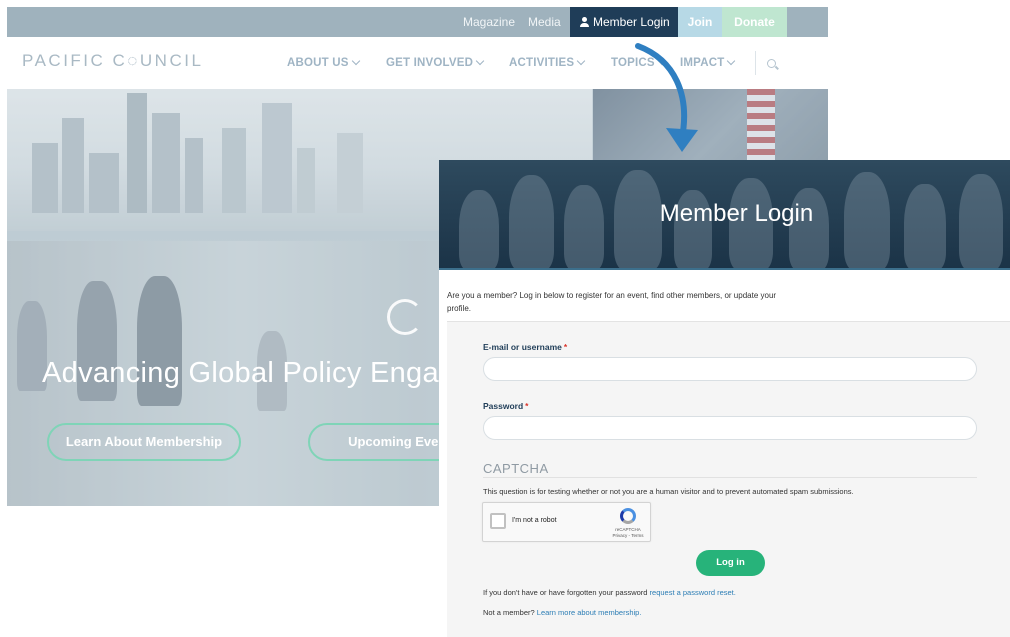 The width and height of the screenshot is (1010, 637). I want to click on captcha-heading: CAPTCHA, so click(516, 468).